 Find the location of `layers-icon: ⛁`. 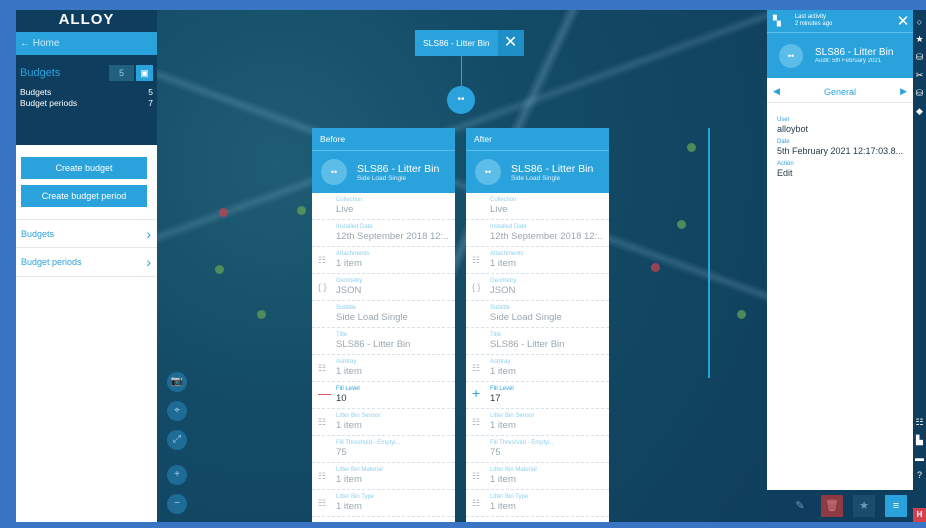

layers-icon: ⛁ is located at coordinates (919, 57).